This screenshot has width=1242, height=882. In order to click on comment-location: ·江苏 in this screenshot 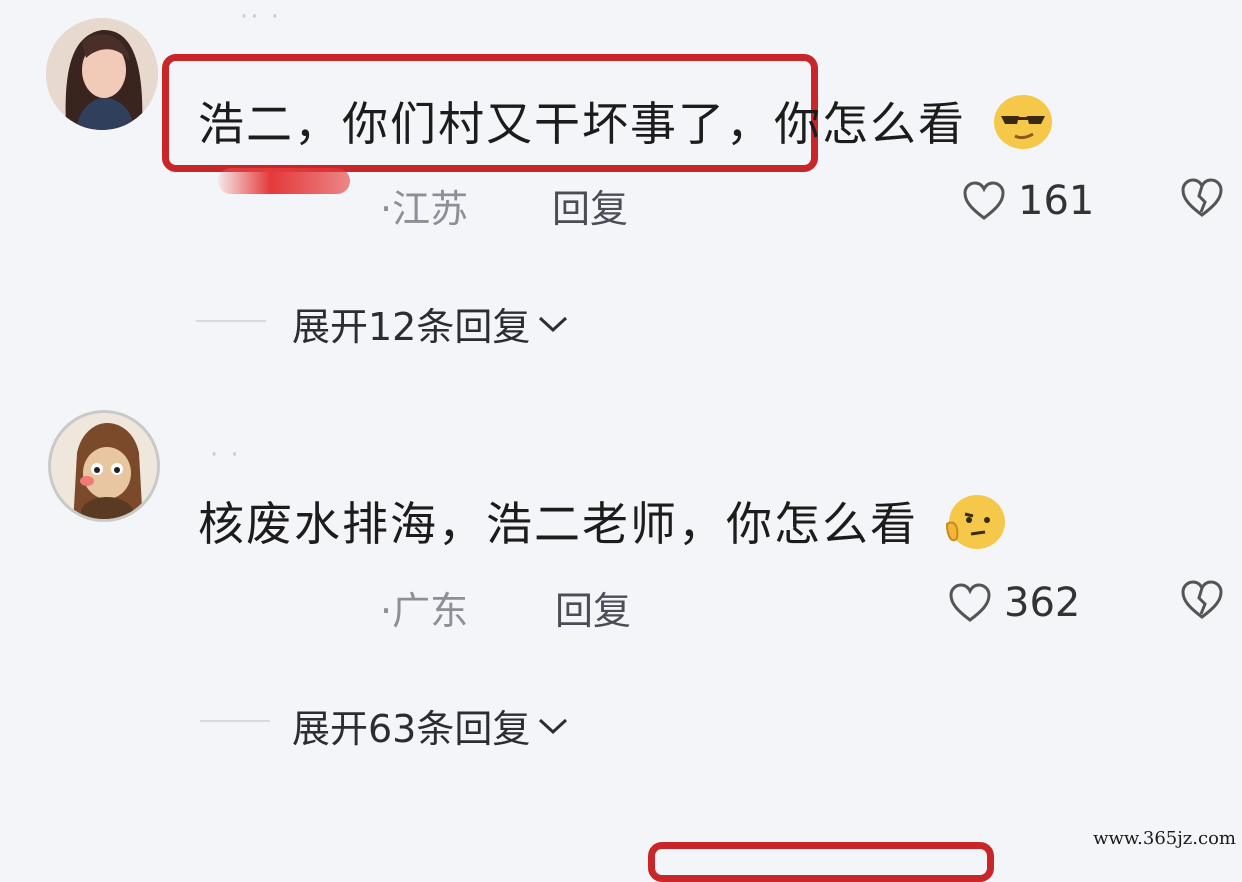, I will do `click(424, 209)`.